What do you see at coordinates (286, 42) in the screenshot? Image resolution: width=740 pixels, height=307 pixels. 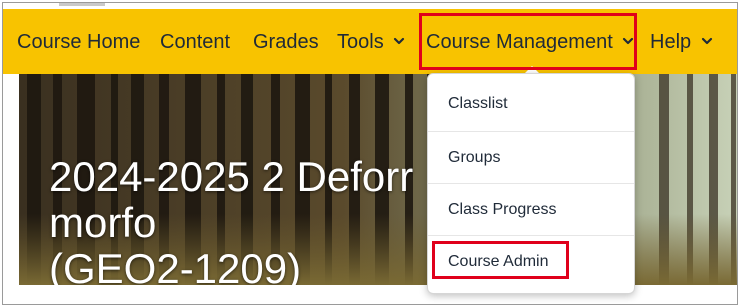 I see `nav-grades: Grades` at bounding box center [286, 42].